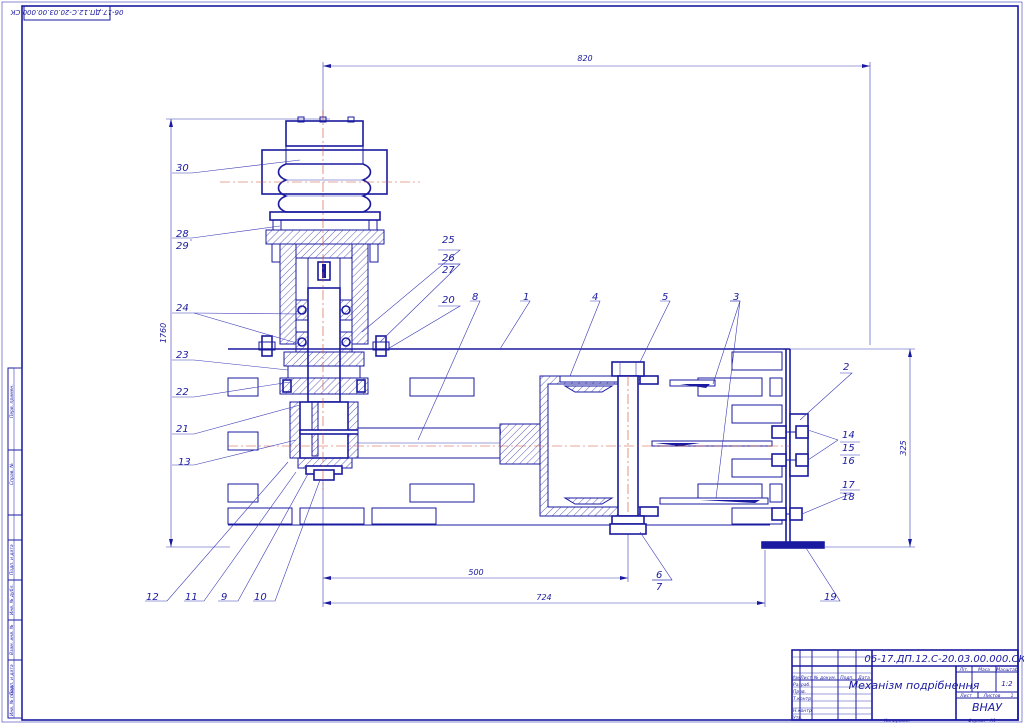  What do you see at coordinates (848, 461) in the screenshot?
I see `label-16: 16` at bounding box center [848, 461].